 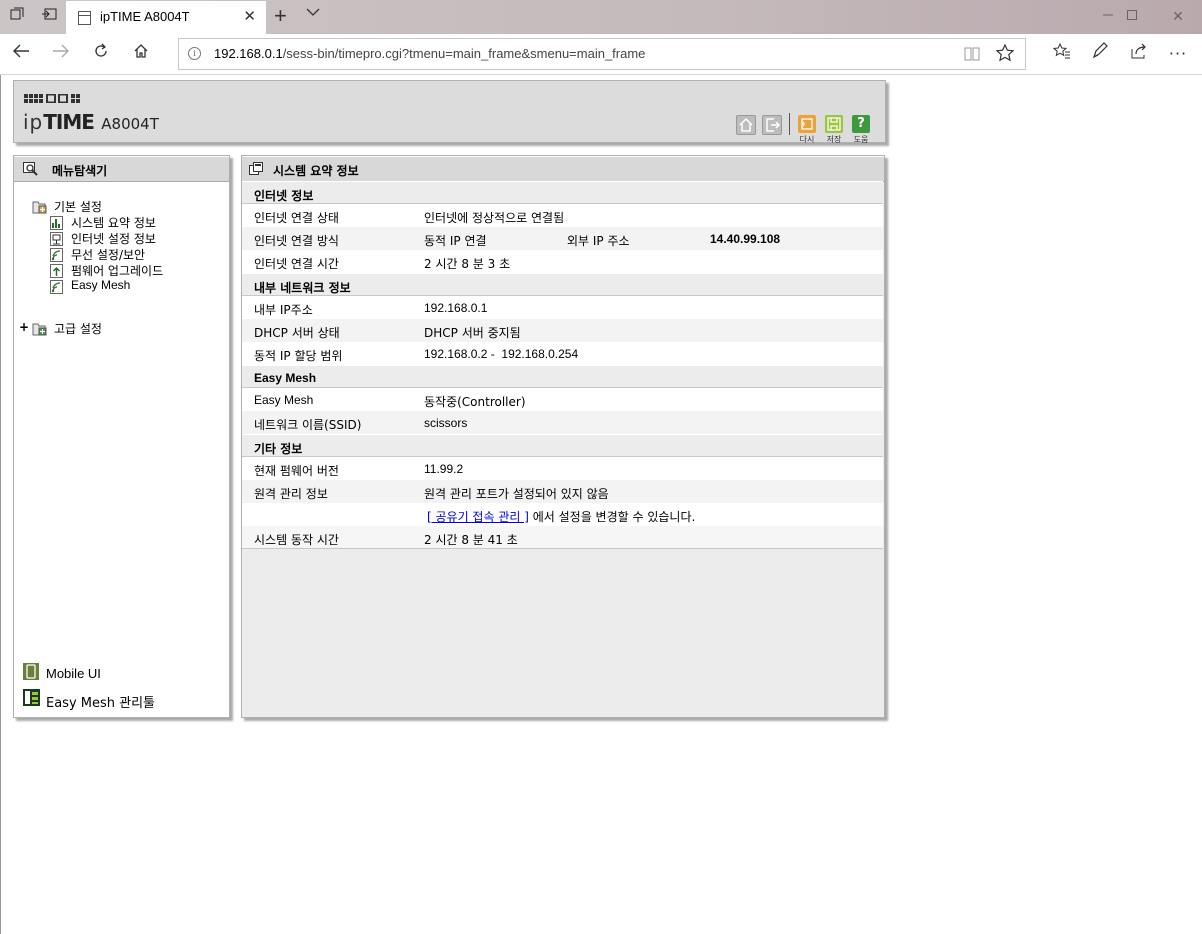 I want to click on menu-internet-settings: 인터넷 설정 정보, so click(x=113, y=238).